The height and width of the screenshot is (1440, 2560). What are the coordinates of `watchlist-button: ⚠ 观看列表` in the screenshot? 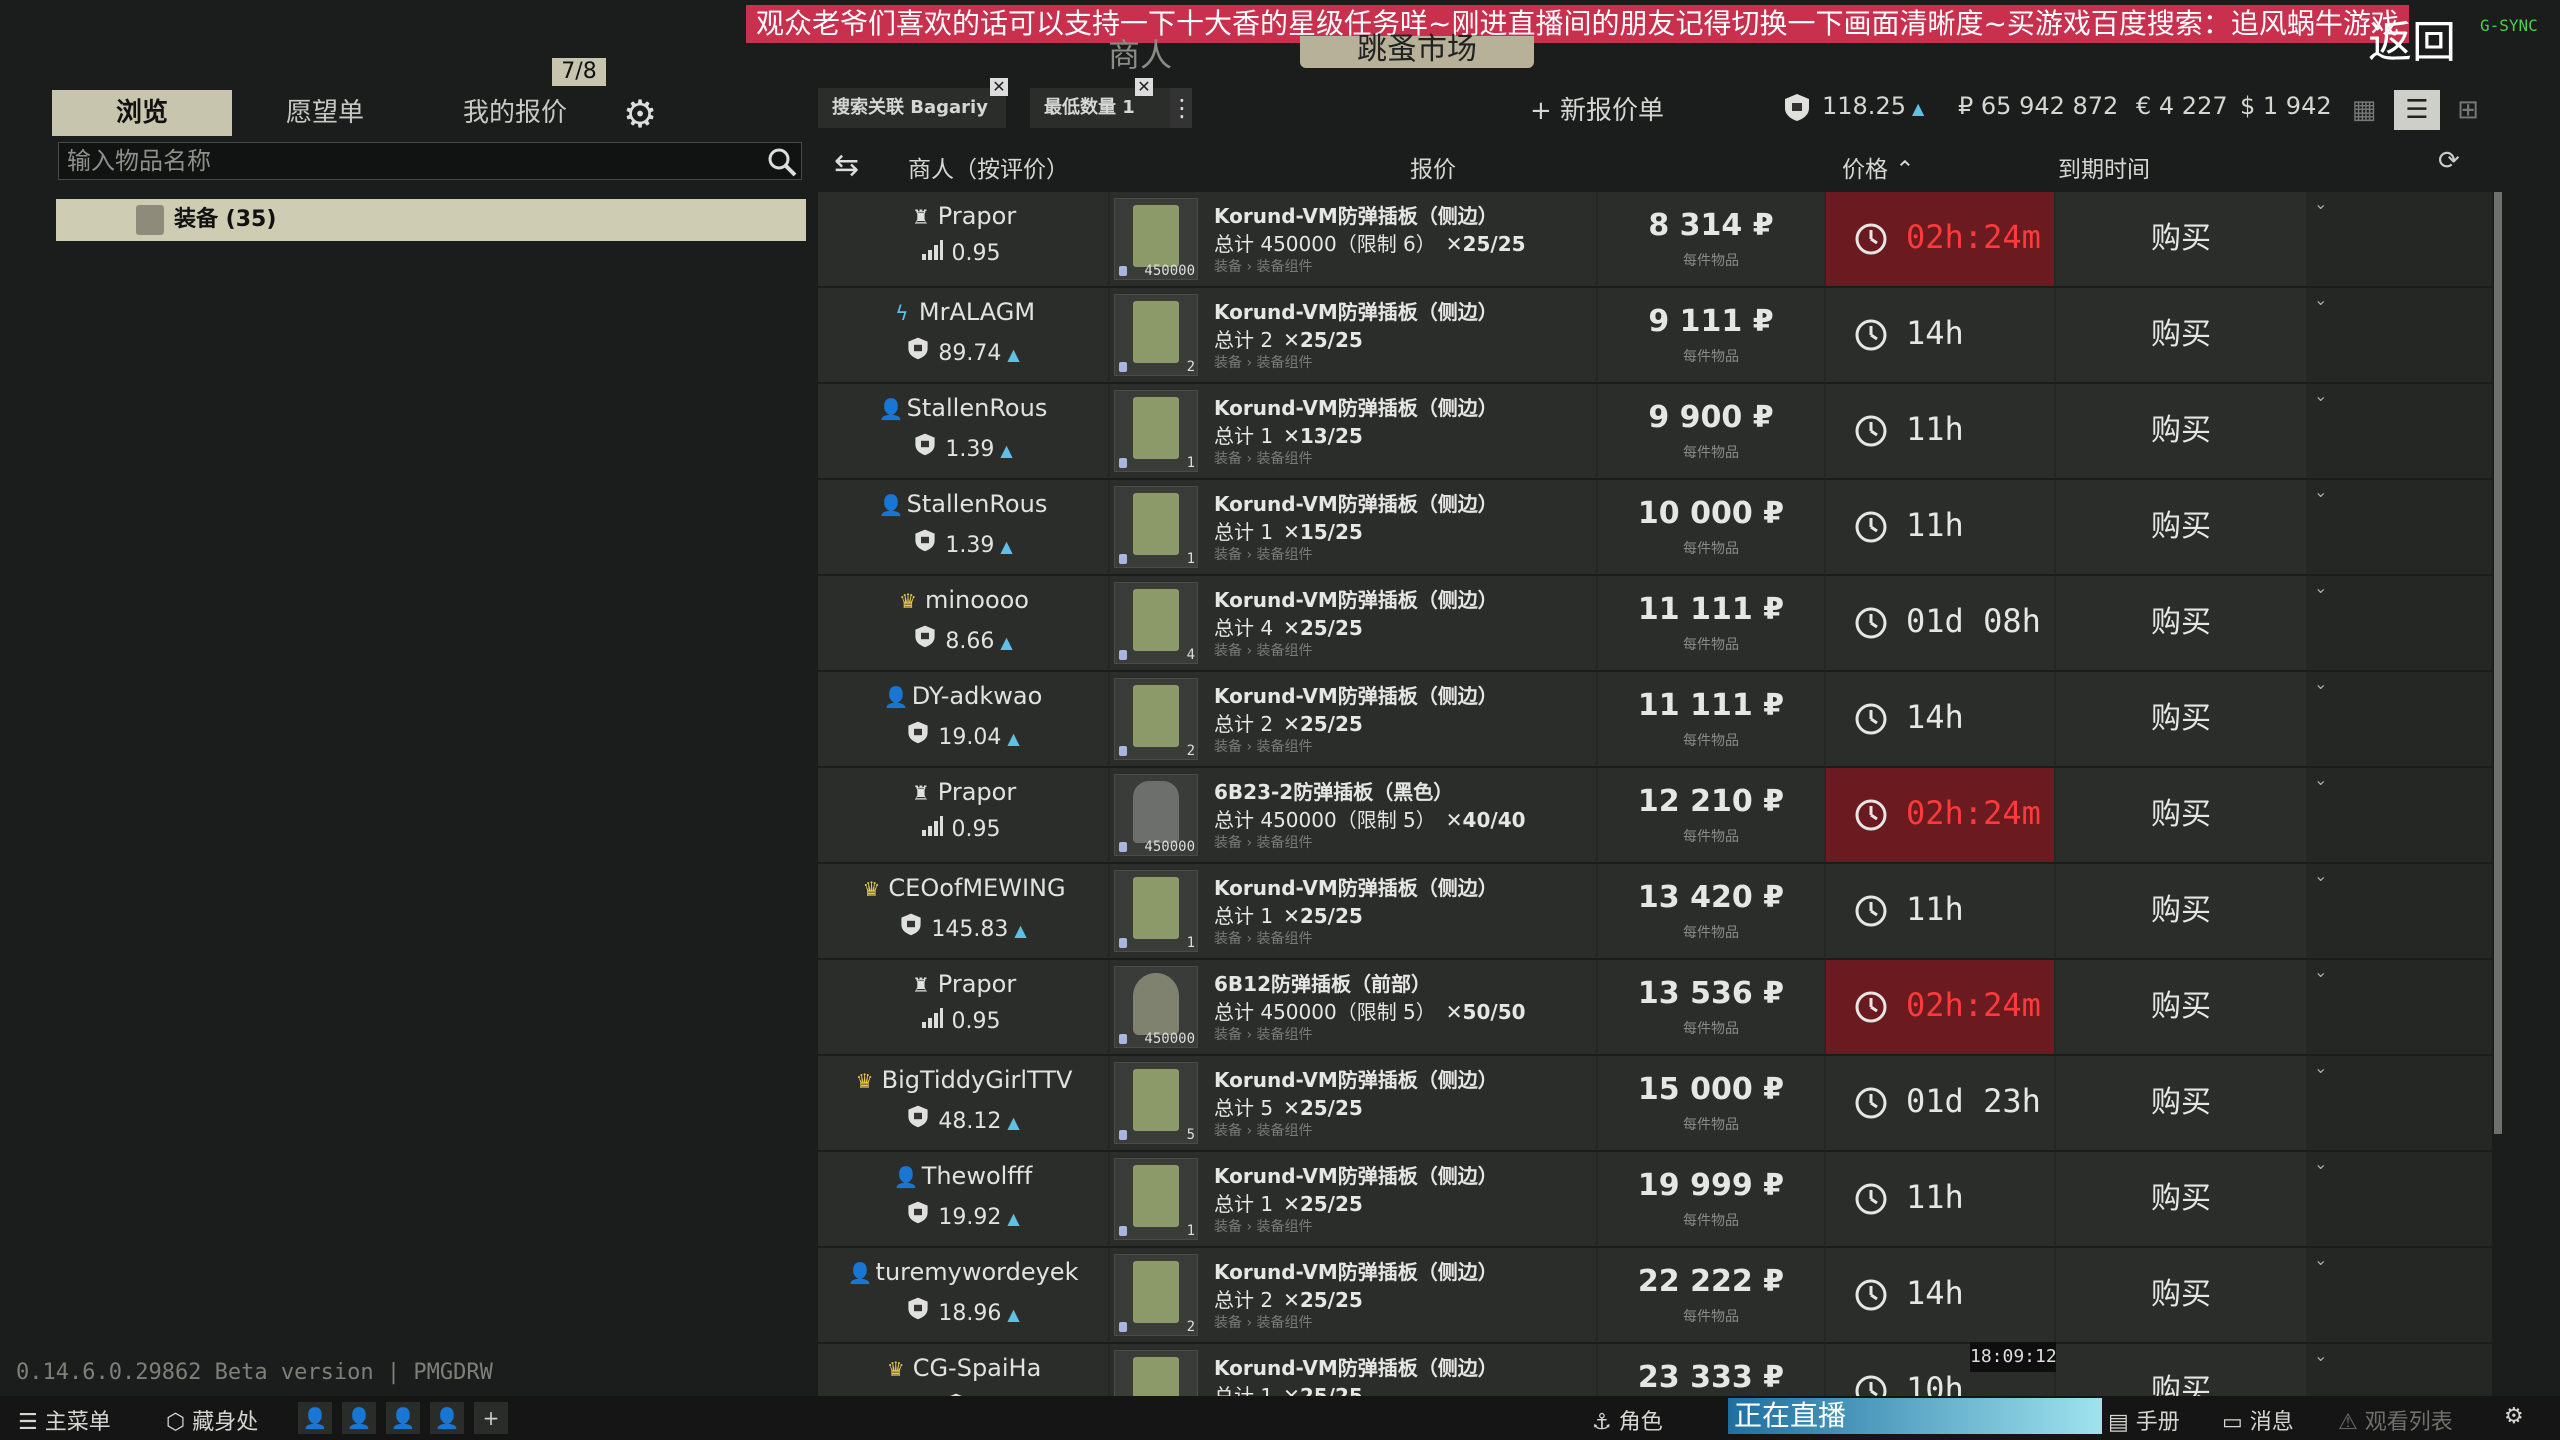 It's located at (2395, 1420).